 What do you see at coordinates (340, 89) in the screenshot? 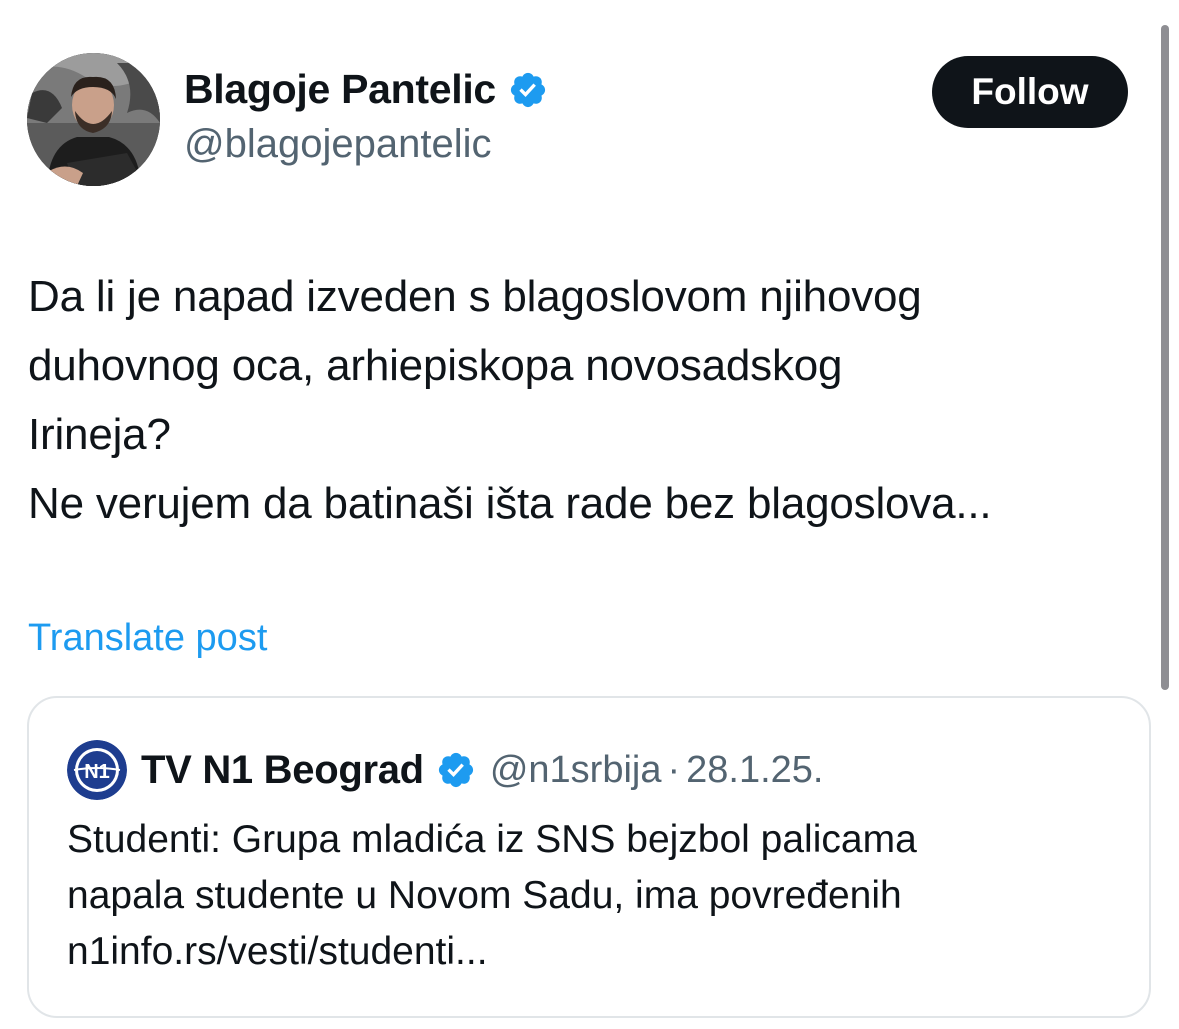
I see `author-name-text: Blagoje Pantelic` at bounding box center [340, 89].